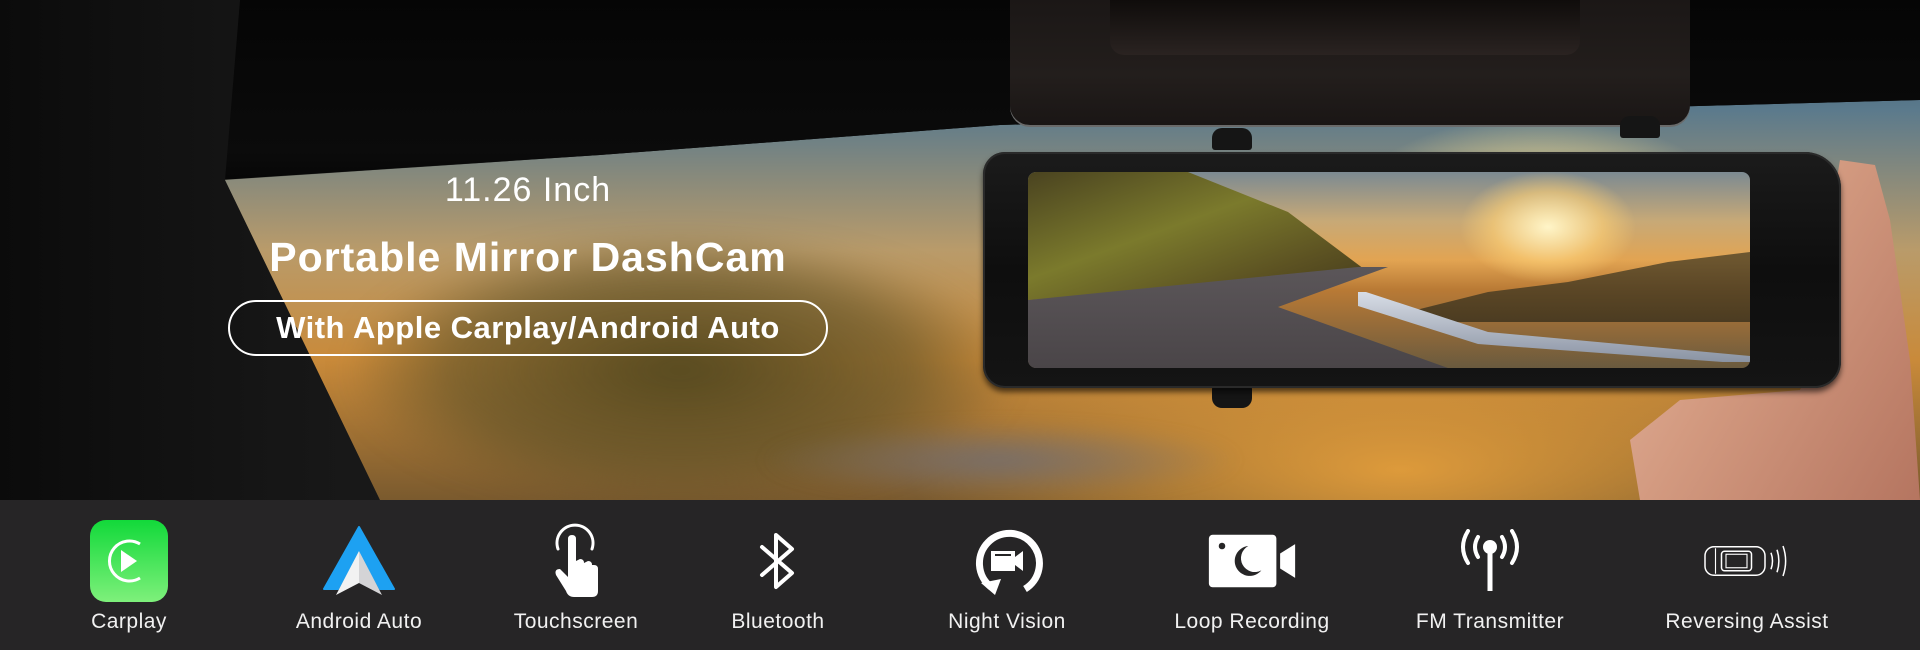 The width and height of the screenshot is (1920, 650). I want to click on feature-label: Reversing Assist, so click(1747, 621).